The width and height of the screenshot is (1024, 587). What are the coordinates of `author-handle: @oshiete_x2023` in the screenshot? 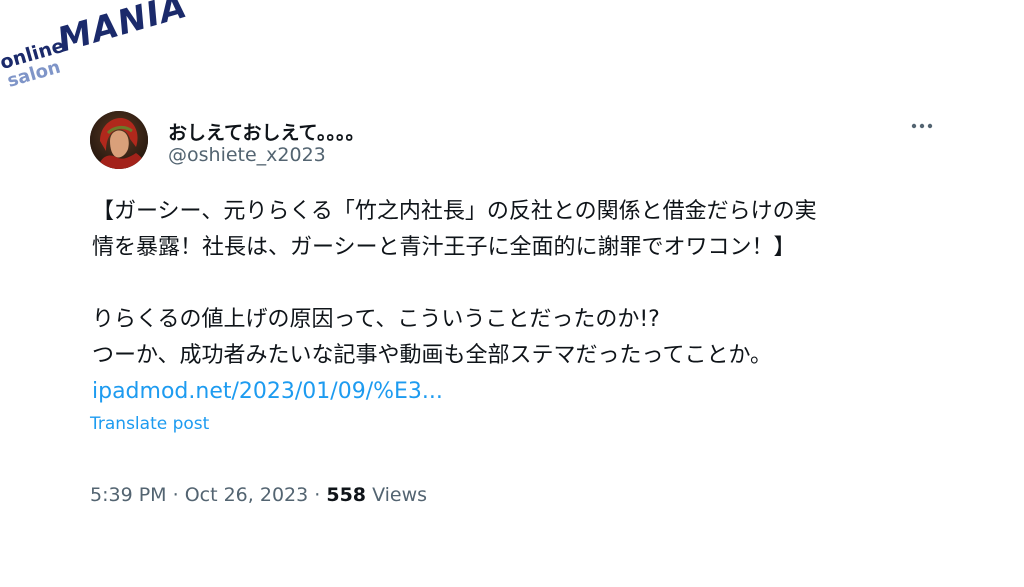 It's located at (247, 155).